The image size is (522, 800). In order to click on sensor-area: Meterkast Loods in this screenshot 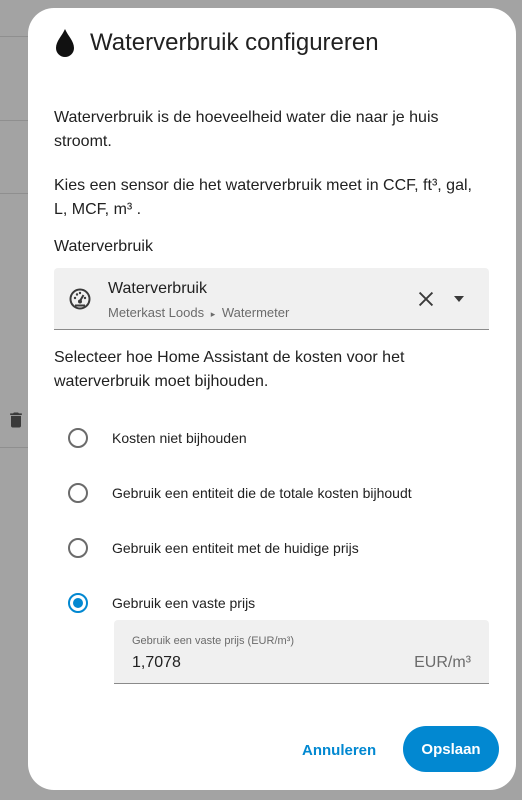, I will do `click(156, 312)`.